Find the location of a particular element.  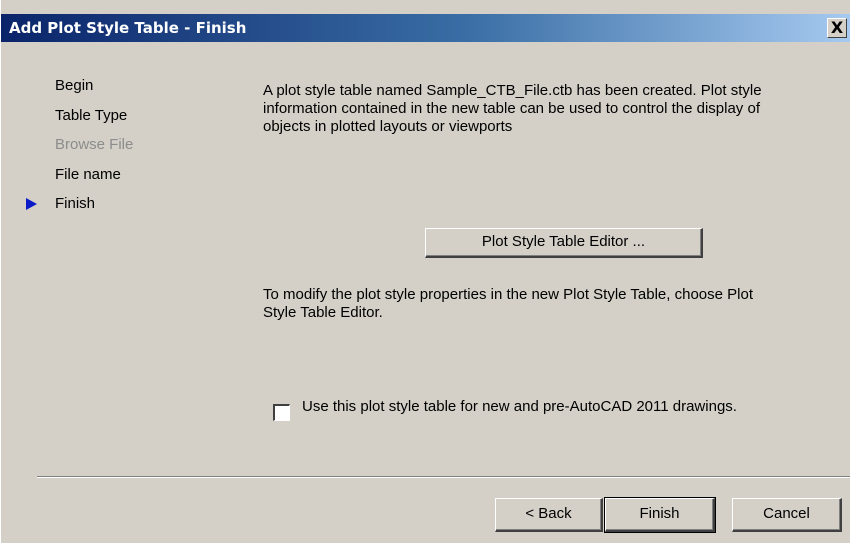

step-finish: Finish is located at coordinates (79, 209).